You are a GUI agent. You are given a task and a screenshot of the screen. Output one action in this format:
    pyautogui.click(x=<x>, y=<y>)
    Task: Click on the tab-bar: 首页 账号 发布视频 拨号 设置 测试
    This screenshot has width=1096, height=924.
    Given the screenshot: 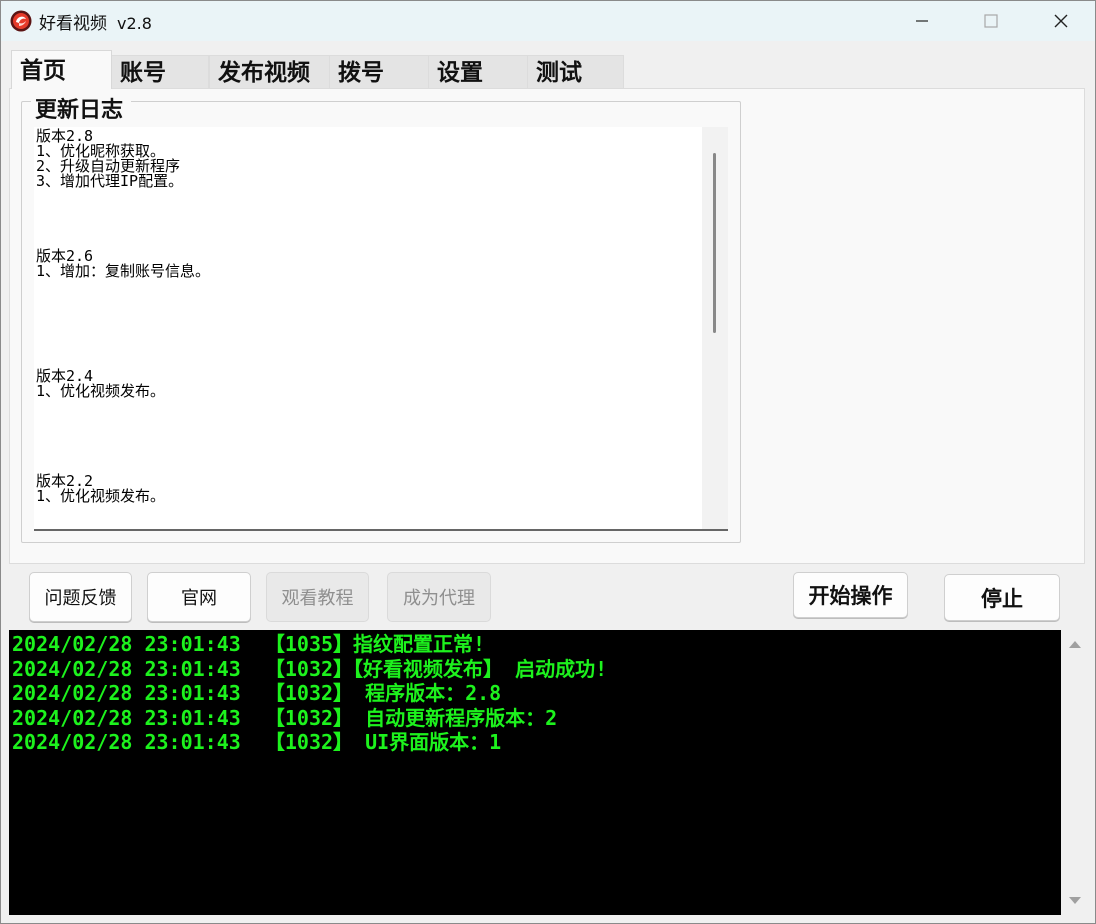 What is the action you would take?
    pyautogui.click(x=548, y=65)
    